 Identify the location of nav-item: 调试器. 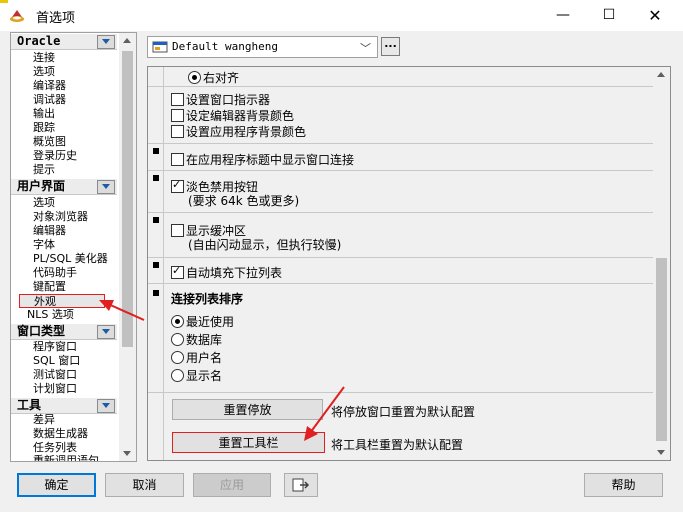
(49, 100).